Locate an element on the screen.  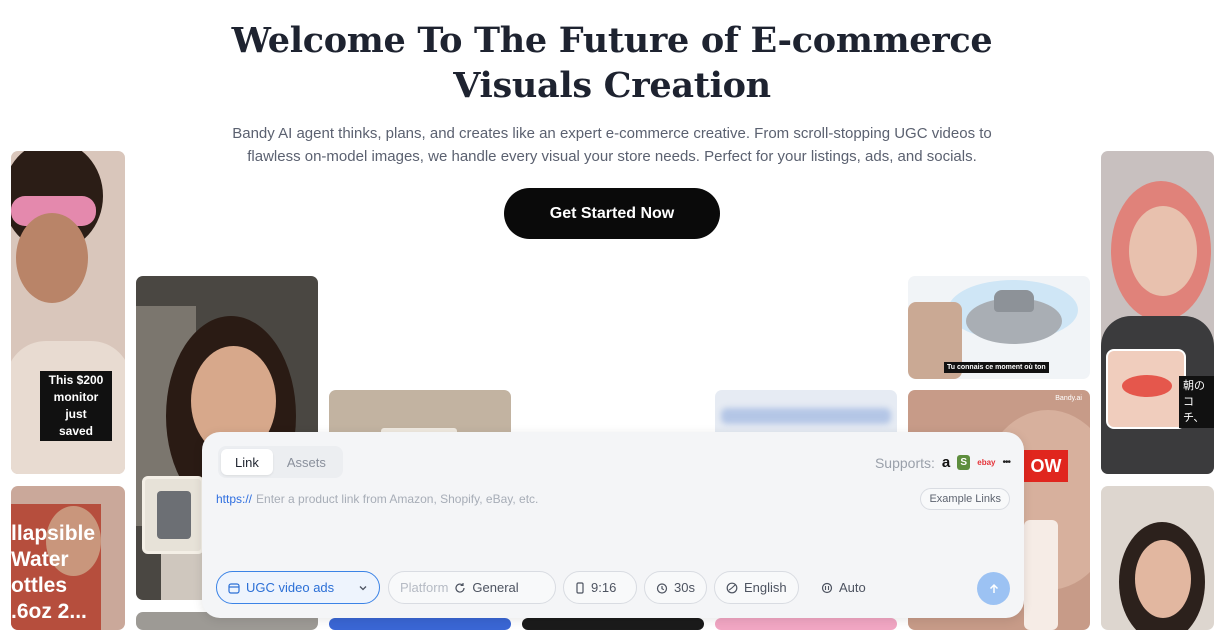
chevron-down-icon is located at coordinates (363, 587).